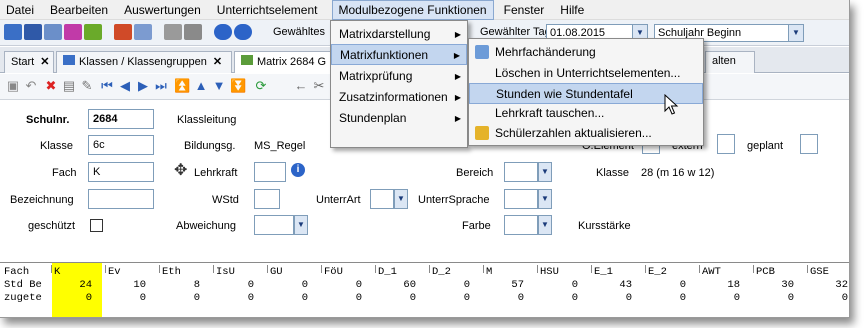 Image resolution: width=864 pixels, height=328 pixels. What do you see at coordinates (833, 285) in the screenshot?
I see `std-cell: 32` at bounding box center [833, 285].